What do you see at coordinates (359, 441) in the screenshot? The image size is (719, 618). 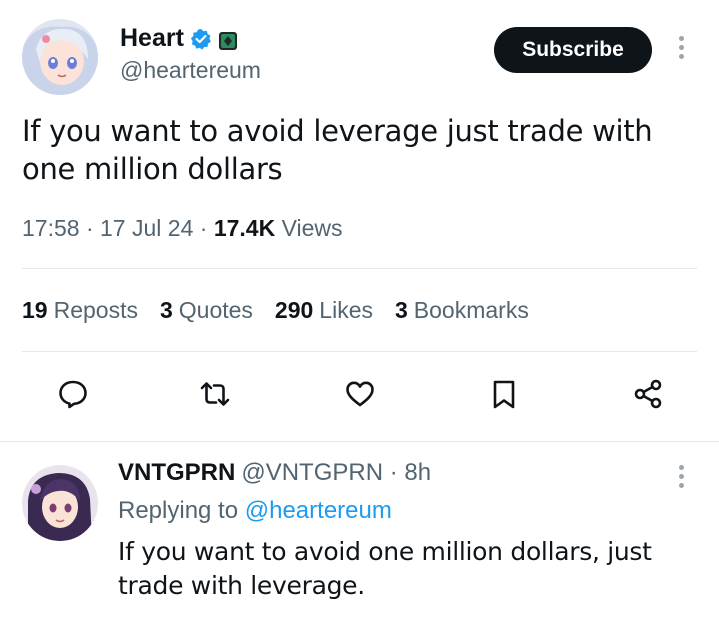 I see `section-divider` at bounding box center [359, 441].